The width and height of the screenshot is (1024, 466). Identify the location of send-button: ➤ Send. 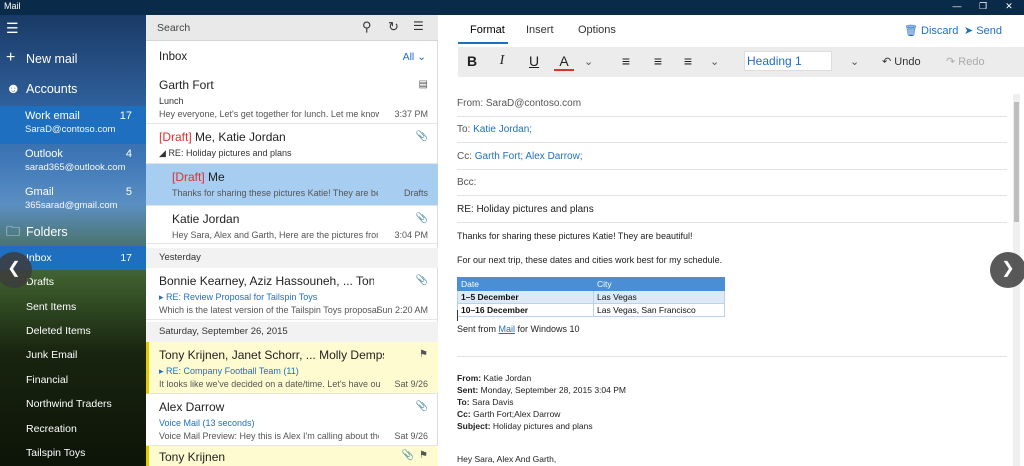
(983, 30).